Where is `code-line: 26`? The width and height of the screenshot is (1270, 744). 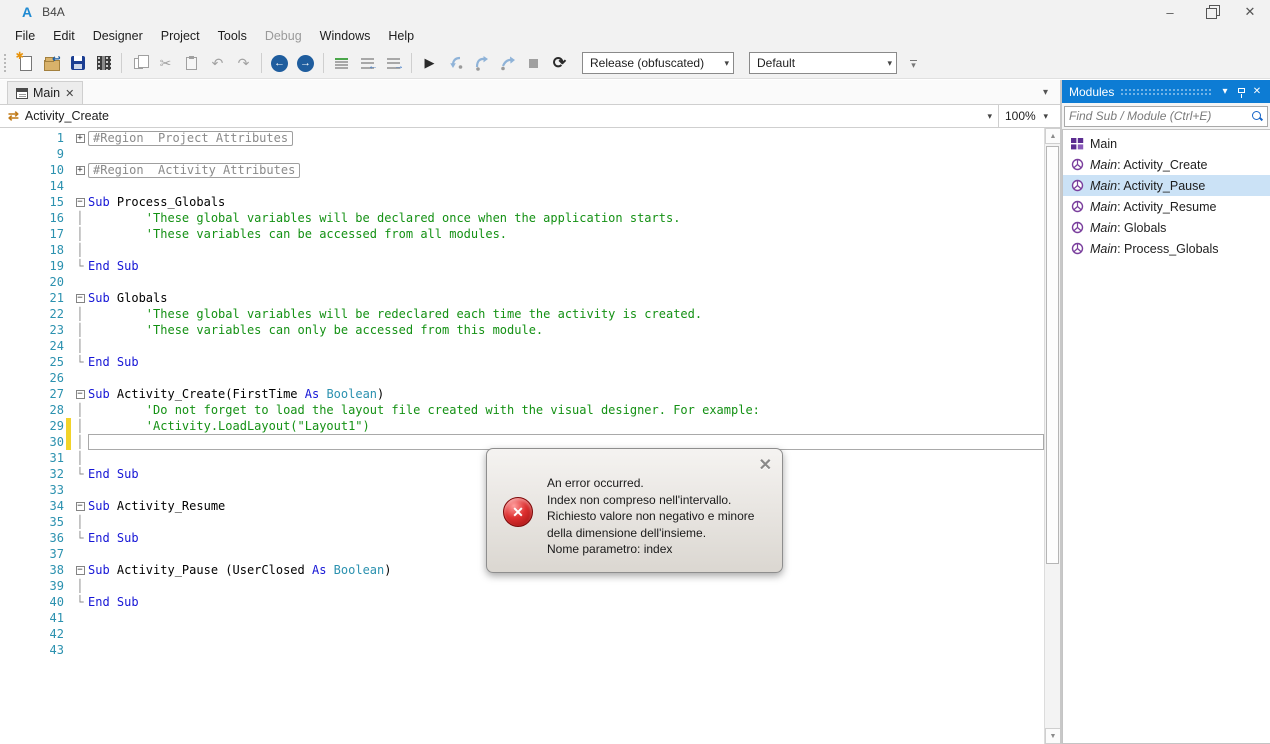
code-line: 26 is located at coordinates (522, 378).